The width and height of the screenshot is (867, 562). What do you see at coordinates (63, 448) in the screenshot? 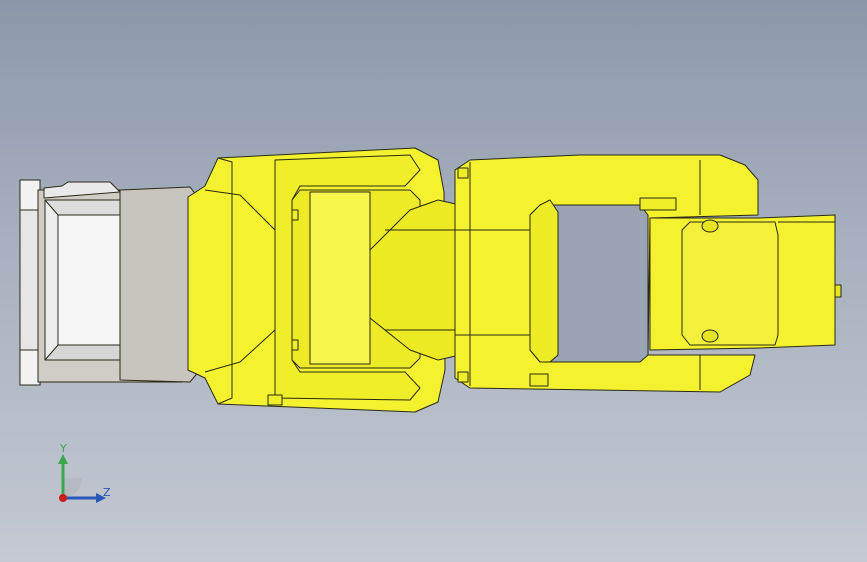
I see `y-axis-label: Y` at bounding box center [63, 448].